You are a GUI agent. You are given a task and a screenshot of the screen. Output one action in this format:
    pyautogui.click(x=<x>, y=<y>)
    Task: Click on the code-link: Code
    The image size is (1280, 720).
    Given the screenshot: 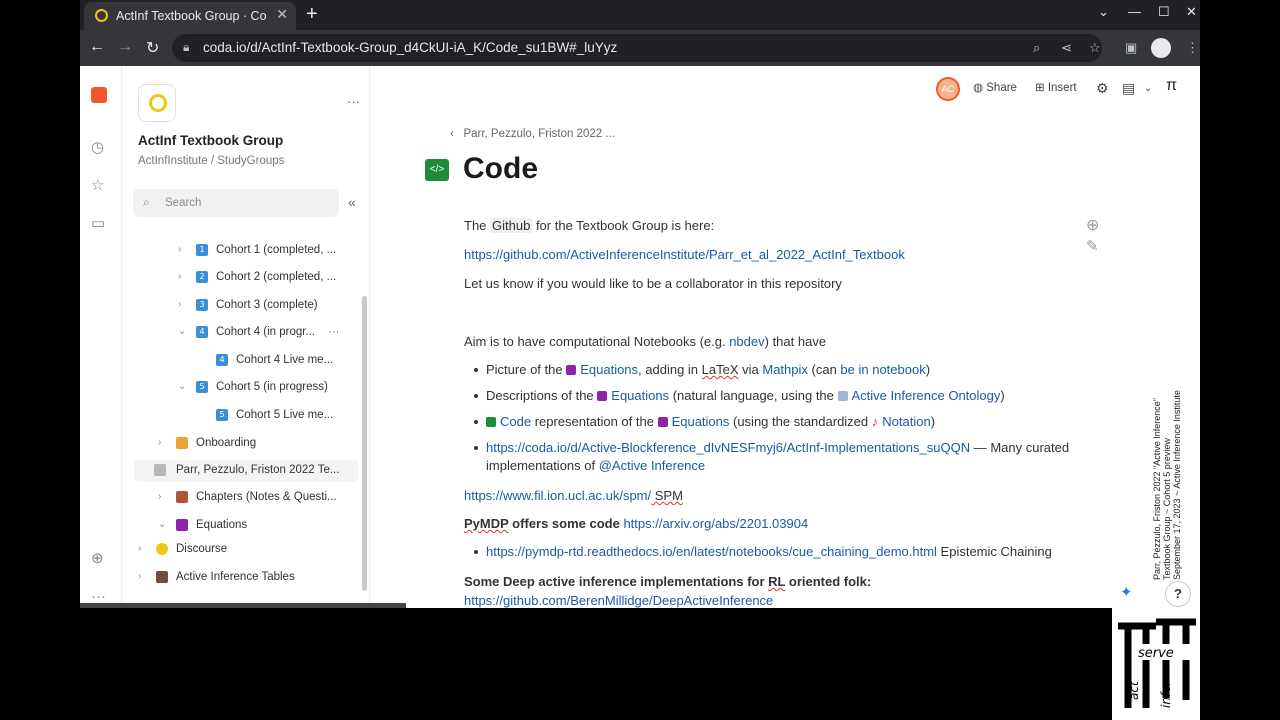 What is the action you would take?
    pyautogui.click(x=515, y=421)
    